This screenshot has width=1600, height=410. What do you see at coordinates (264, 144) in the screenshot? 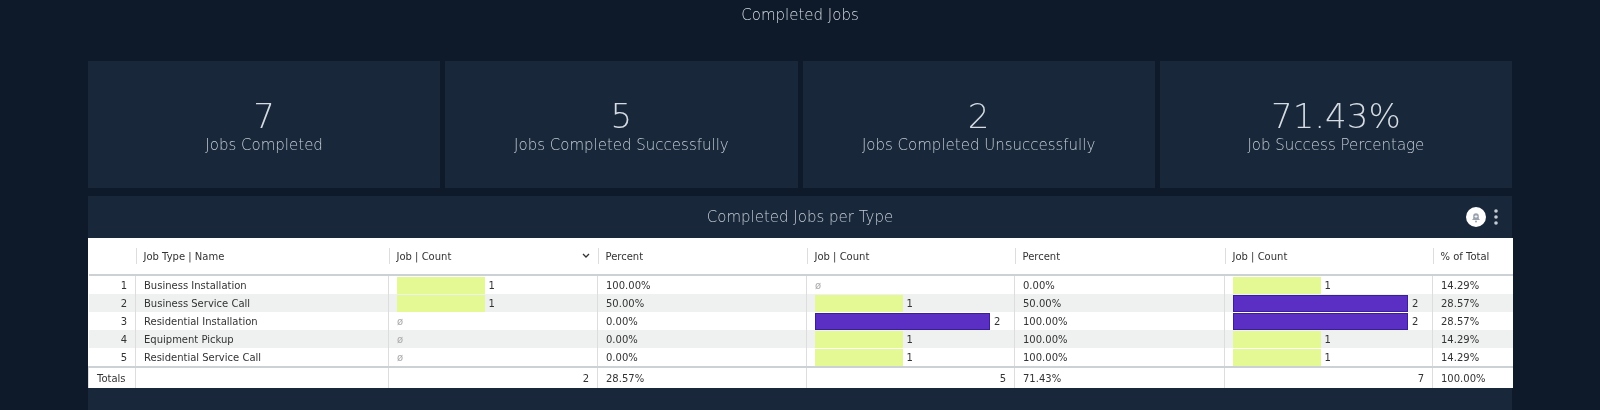
I see `kpi-label: Jobs Completed` at bounding box center [264, 144].